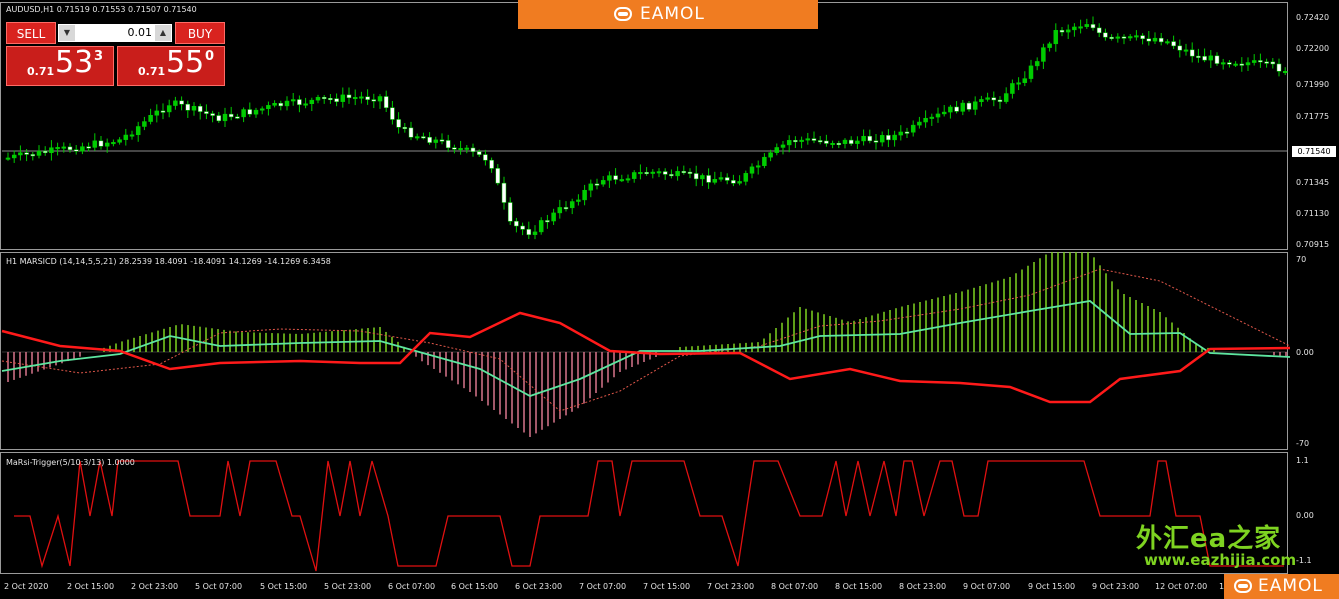 Image resolution: width=1339 pixels, height=599 pixels. I want to click on lot-size-input: 0.01, so click(115, 33).